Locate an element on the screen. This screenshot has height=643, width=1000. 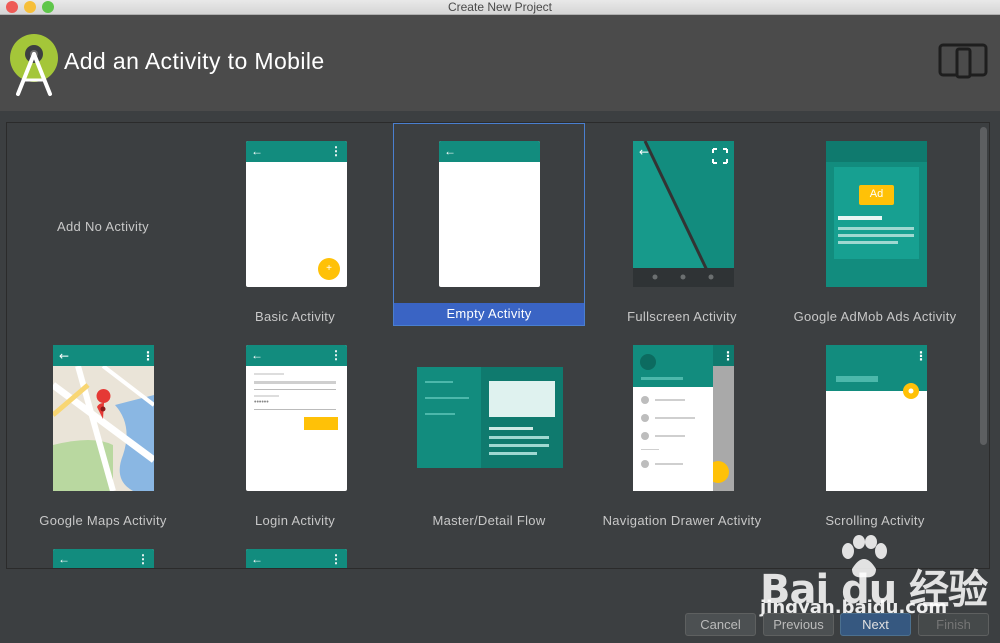
vertical-scrollbar is located at coordinates (983, 345).